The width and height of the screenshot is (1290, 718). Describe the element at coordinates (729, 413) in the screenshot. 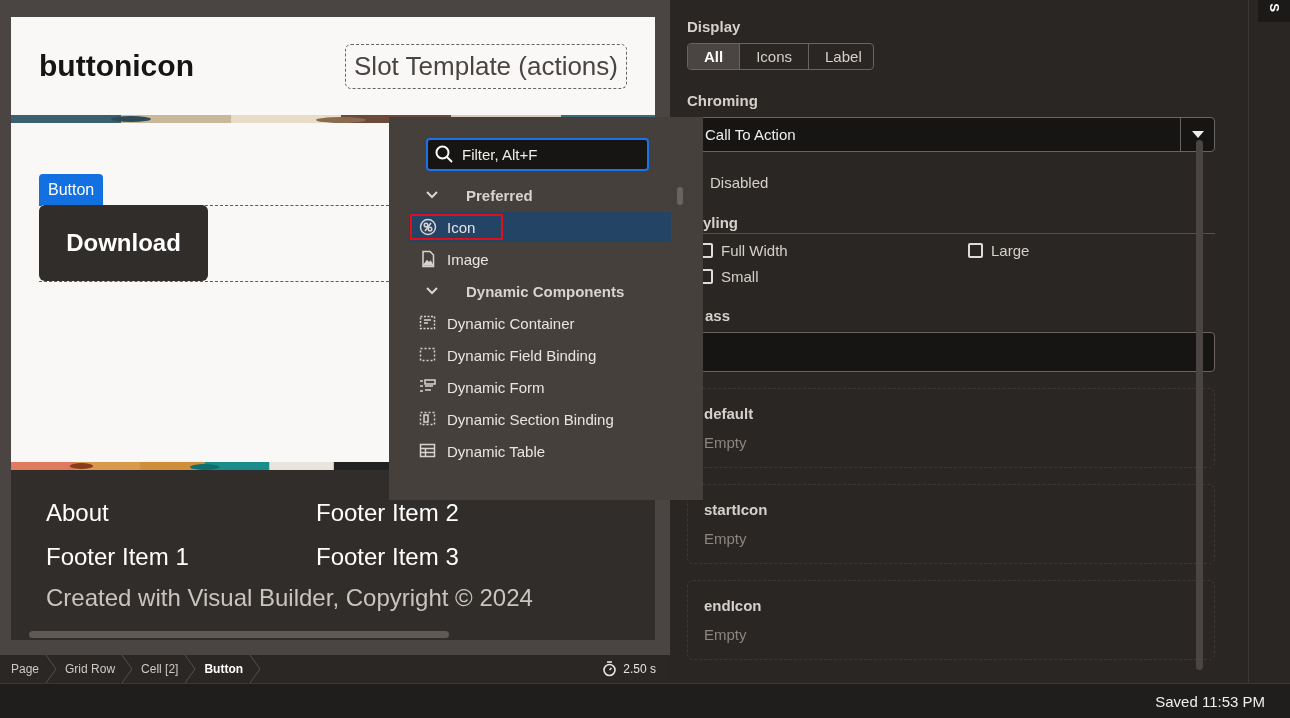

I see `slot-name: default` at that location.